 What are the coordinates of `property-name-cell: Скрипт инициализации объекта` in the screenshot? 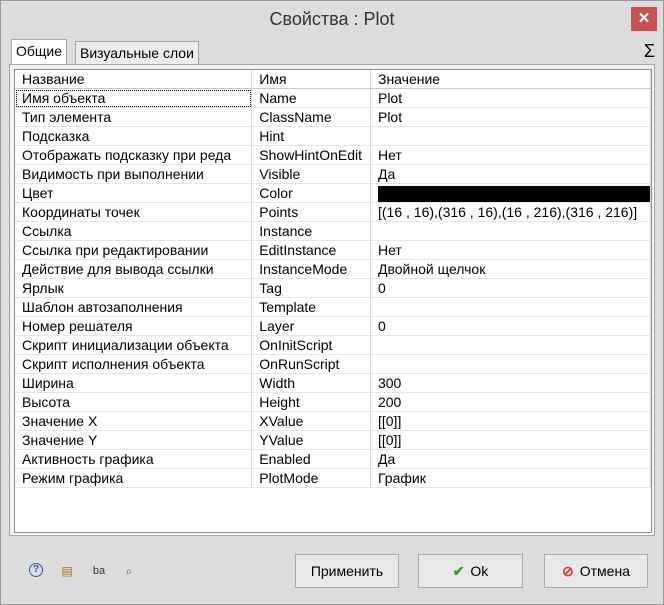 It's located at (134, 345).